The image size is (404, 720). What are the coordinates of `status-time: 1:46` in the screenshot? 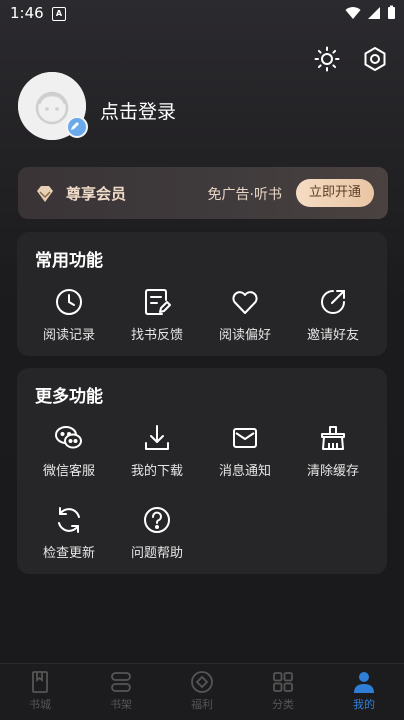 It's located at (27, 13).